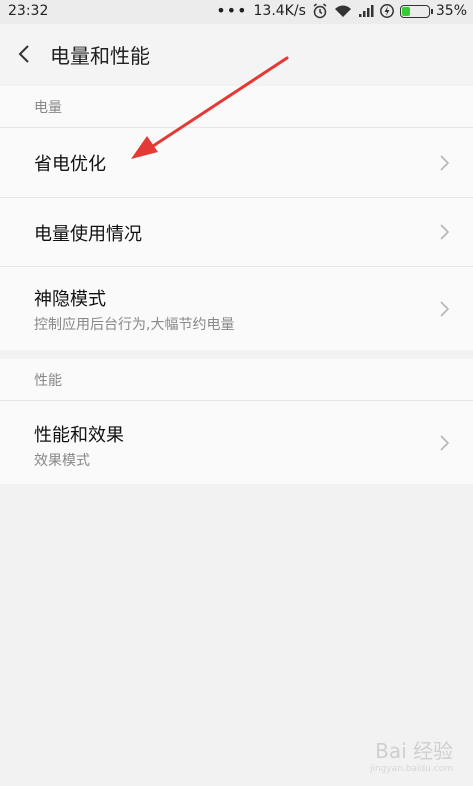  I want to click on back-button, so click(24, 54).